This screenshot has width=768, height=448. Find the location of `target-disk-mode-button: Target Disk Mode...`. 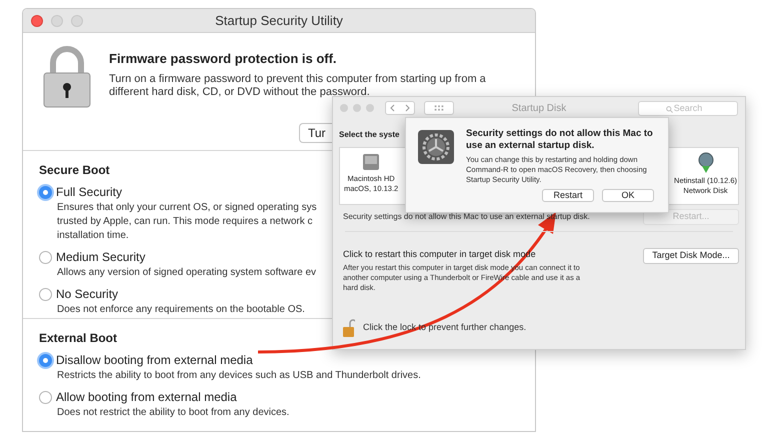

target-disk-mode-button: Target Disk Mode... is located at coordinates (691, 256).